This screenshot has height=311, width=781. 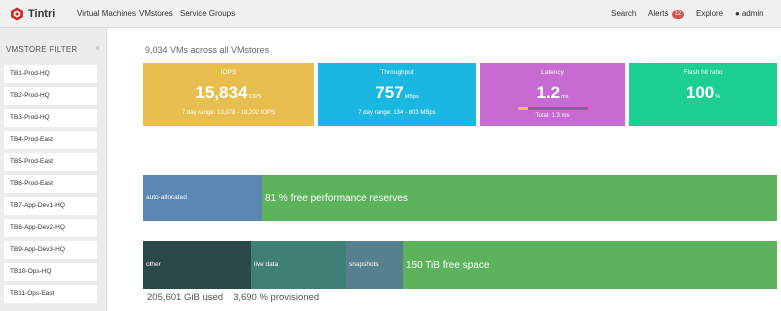 I want to click on flash-value-row: 100%, so click(x=703, y=93).